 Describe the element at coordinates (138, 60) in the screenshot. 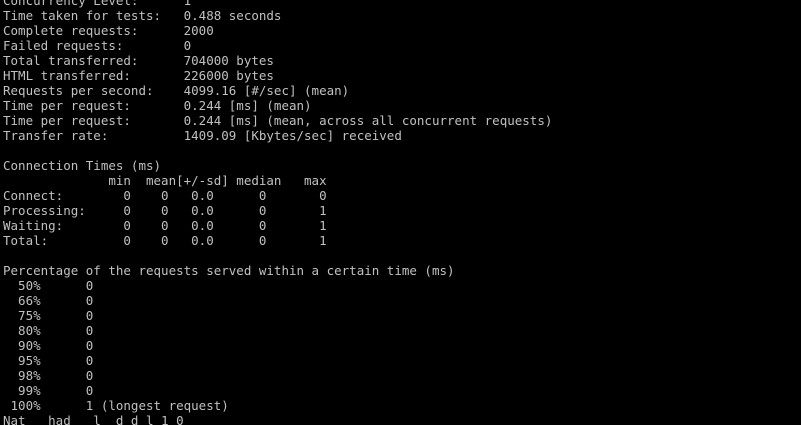

I see `terminal-line: Total transferred: 704000 bytes` at that location.